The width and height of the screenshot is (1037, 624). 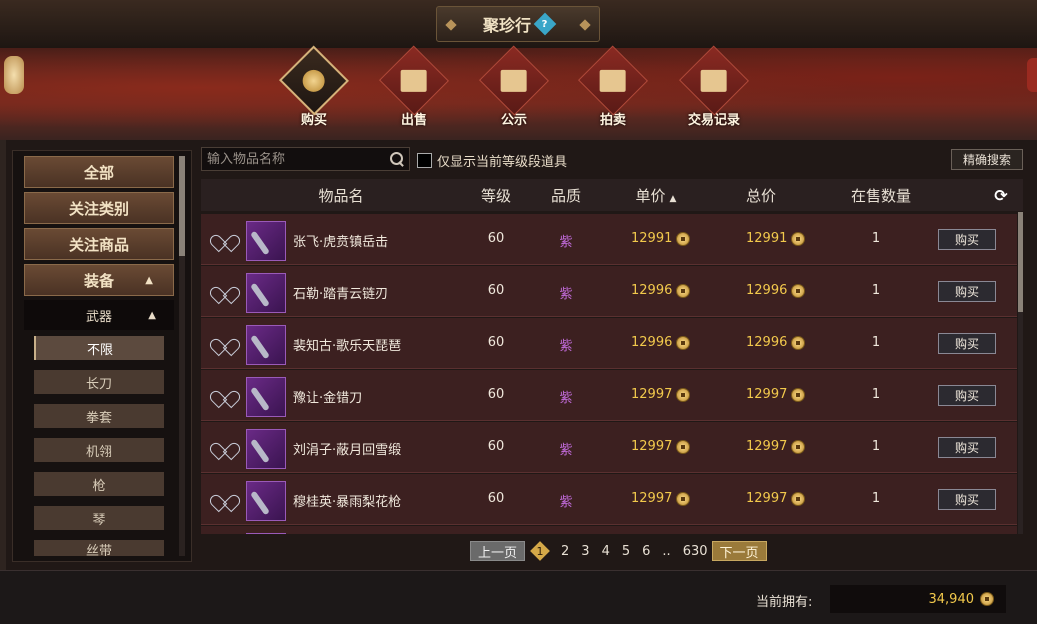 I want to click on category-label: 关注商品, so click(x=98, y=244).